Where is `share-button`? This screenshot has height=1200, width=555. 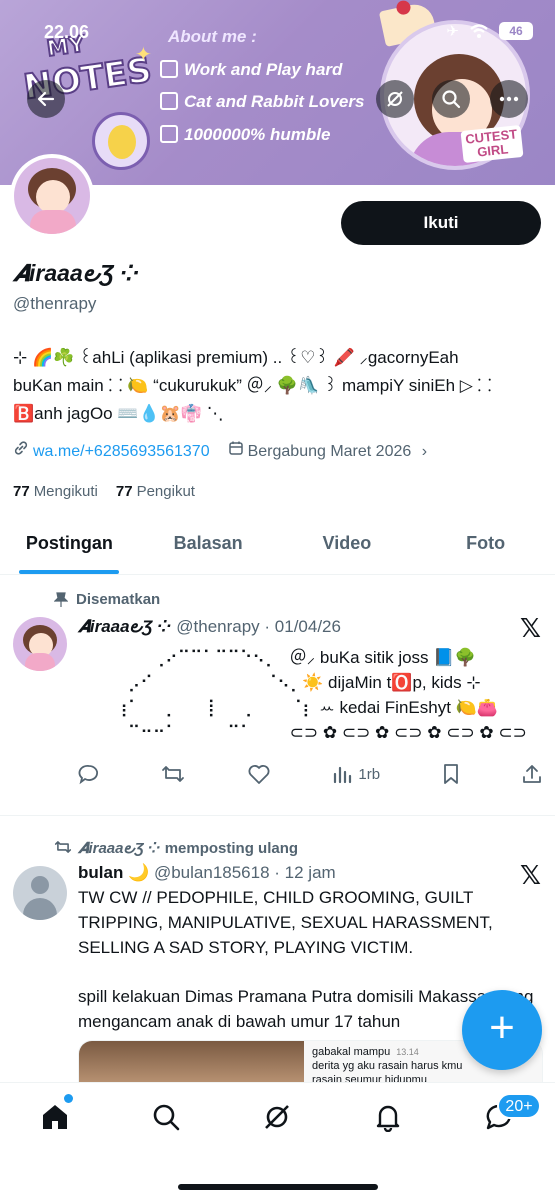 share-button is located at coordinates (532, 774).